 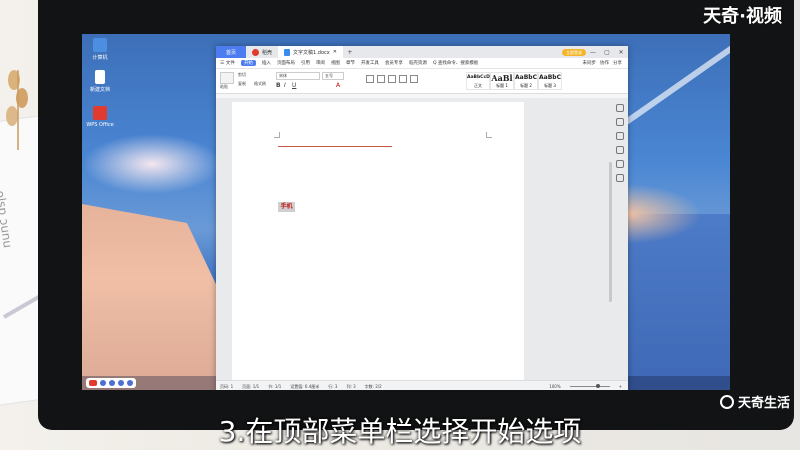 I want to click on align-center-icon, so click(x=381, y=79).